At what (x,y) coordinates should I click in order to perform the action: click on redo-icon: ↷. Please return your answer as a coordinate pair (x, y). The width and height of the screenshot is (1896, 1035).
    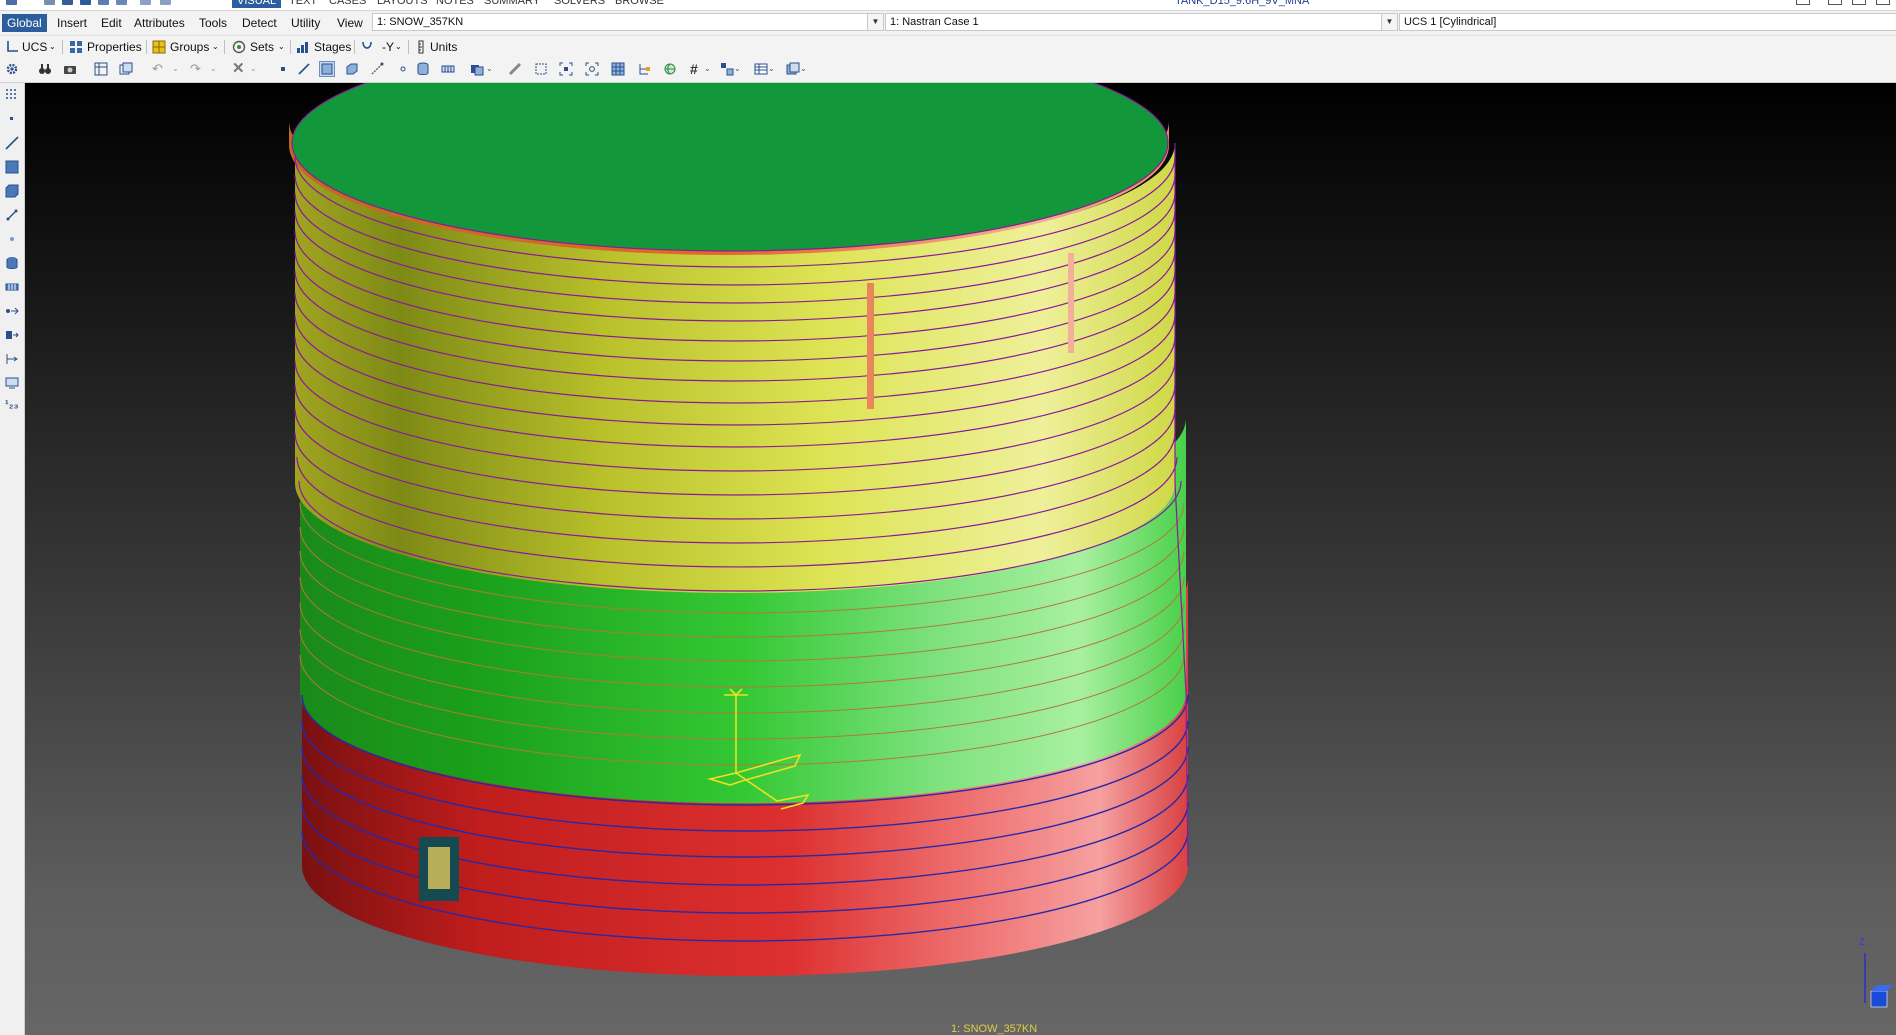
    Looking at the image, I should click on (197, 69).